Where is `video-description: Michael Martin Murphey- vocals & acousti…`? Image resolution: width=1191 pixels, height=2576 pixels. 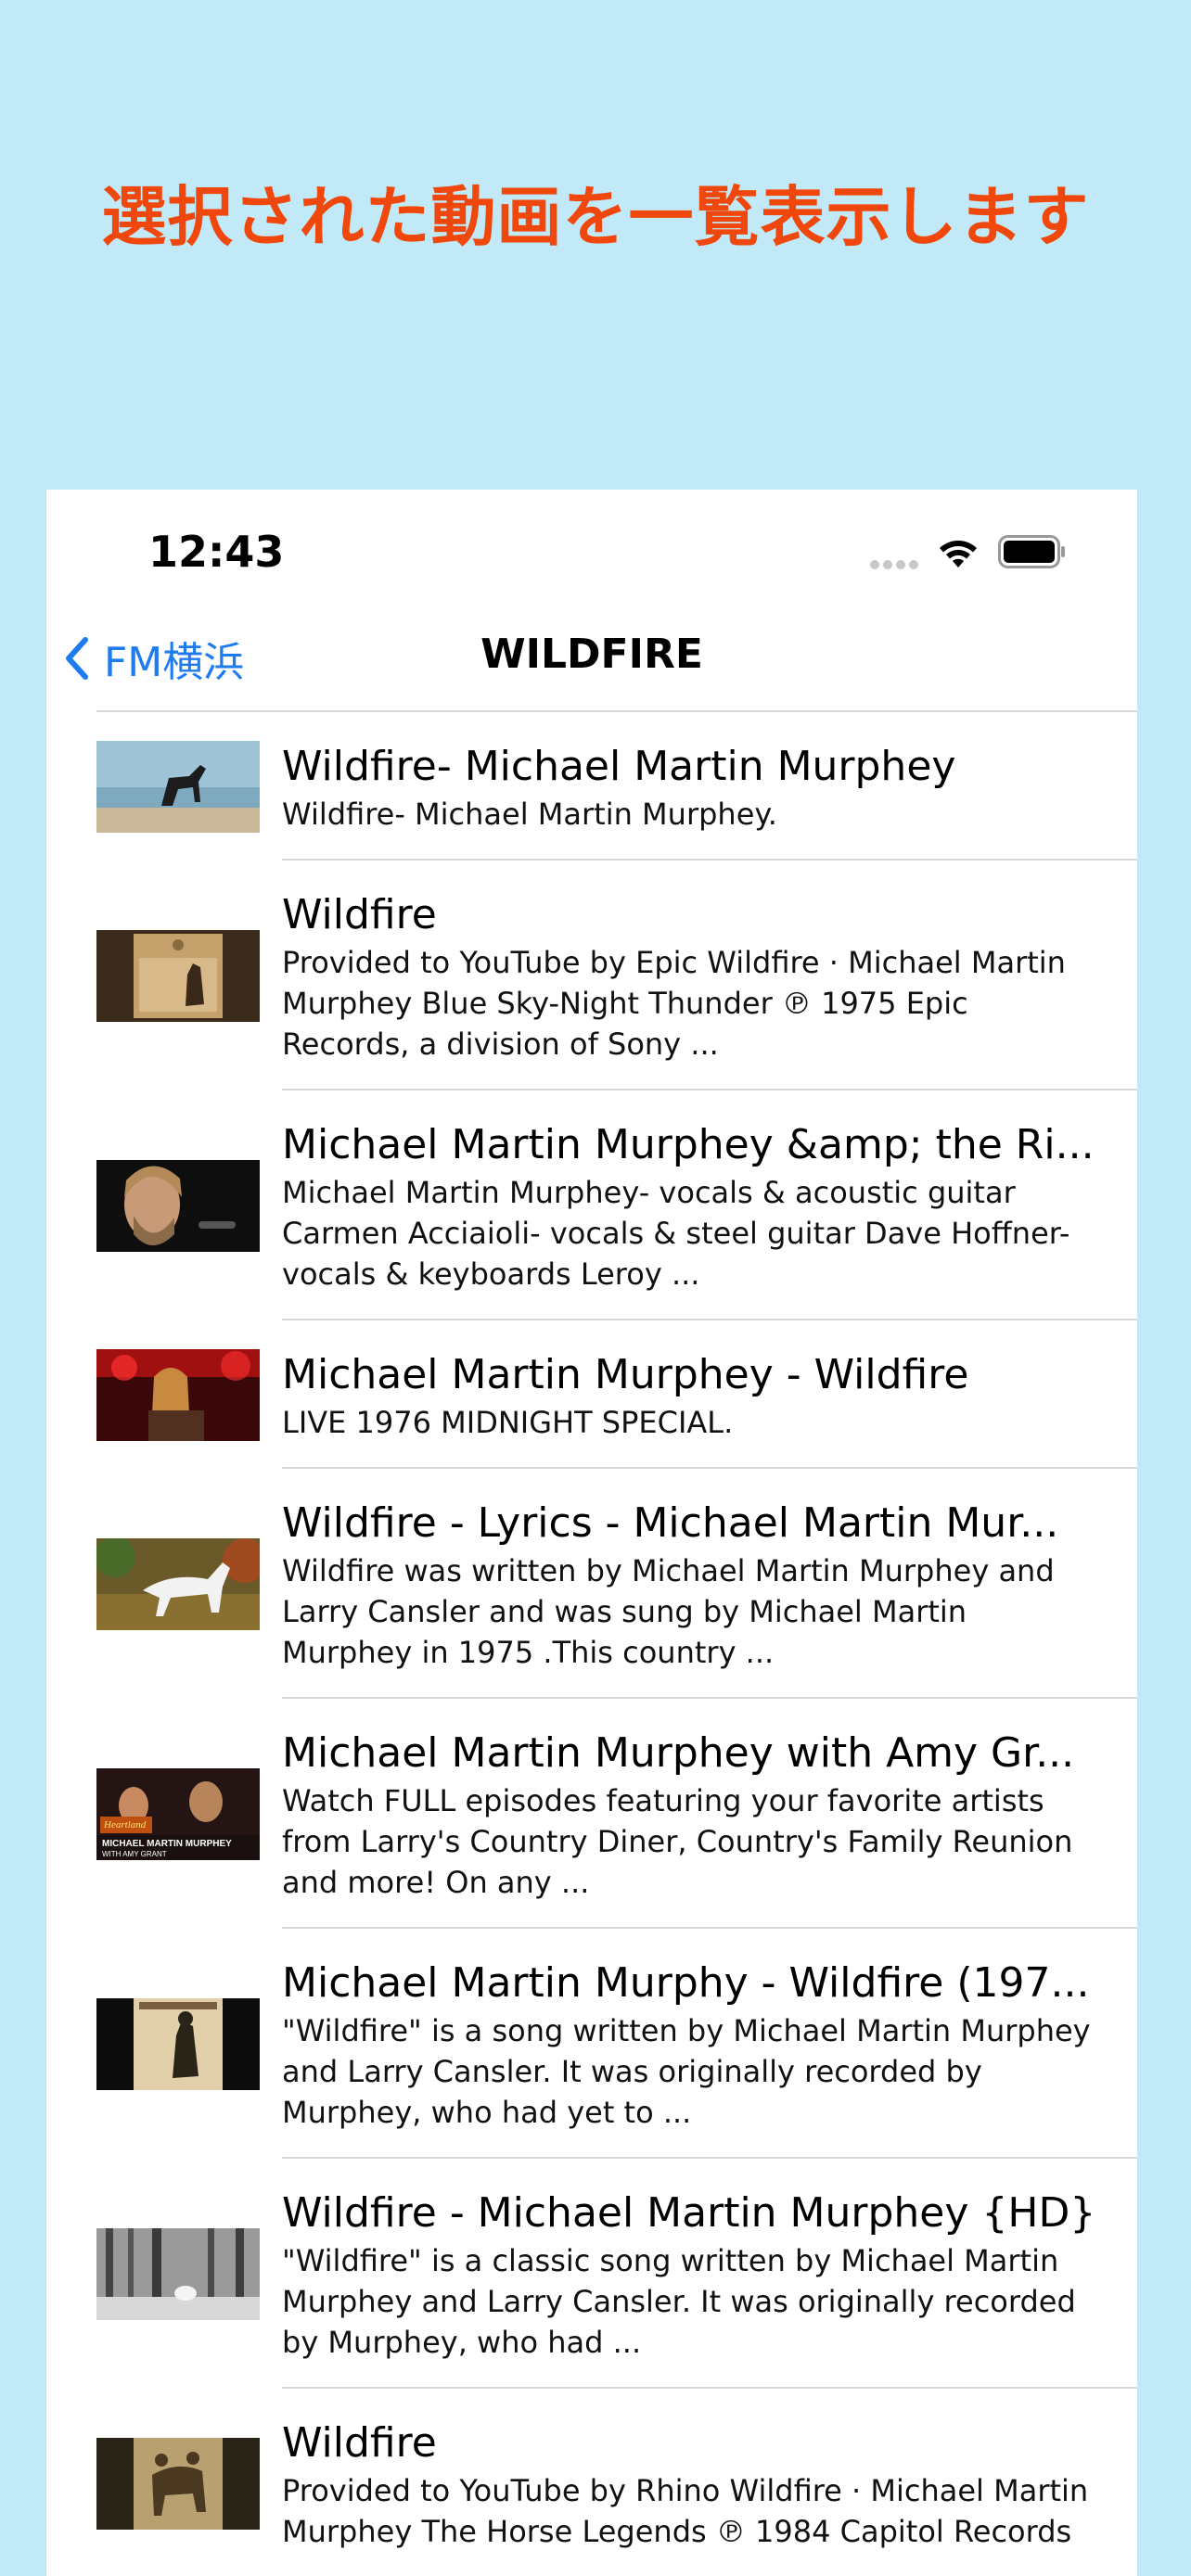 video-description: Michael Martin Murphey- vocals & acousti… is located at coordinates (676, 1233).